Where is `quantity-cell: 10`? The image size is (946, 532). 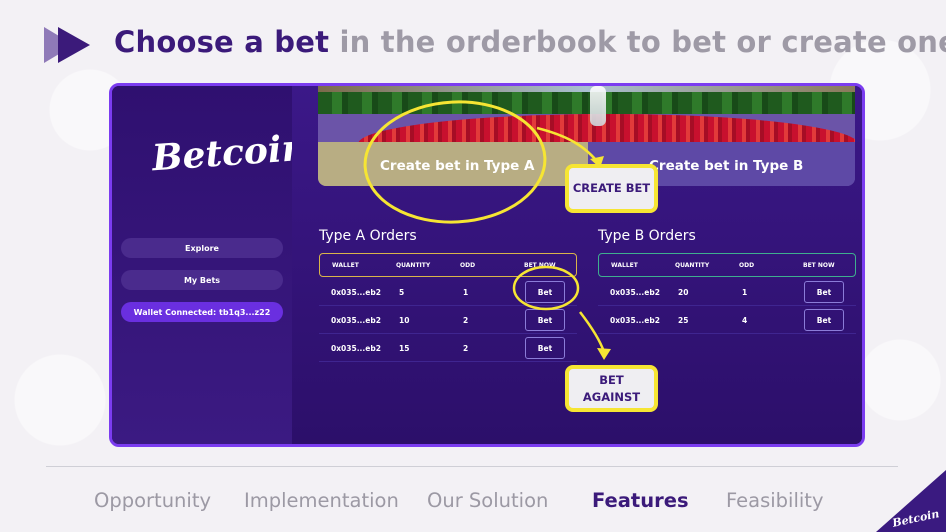 quantity-cell: 10 is located at coordinates (404, 320).